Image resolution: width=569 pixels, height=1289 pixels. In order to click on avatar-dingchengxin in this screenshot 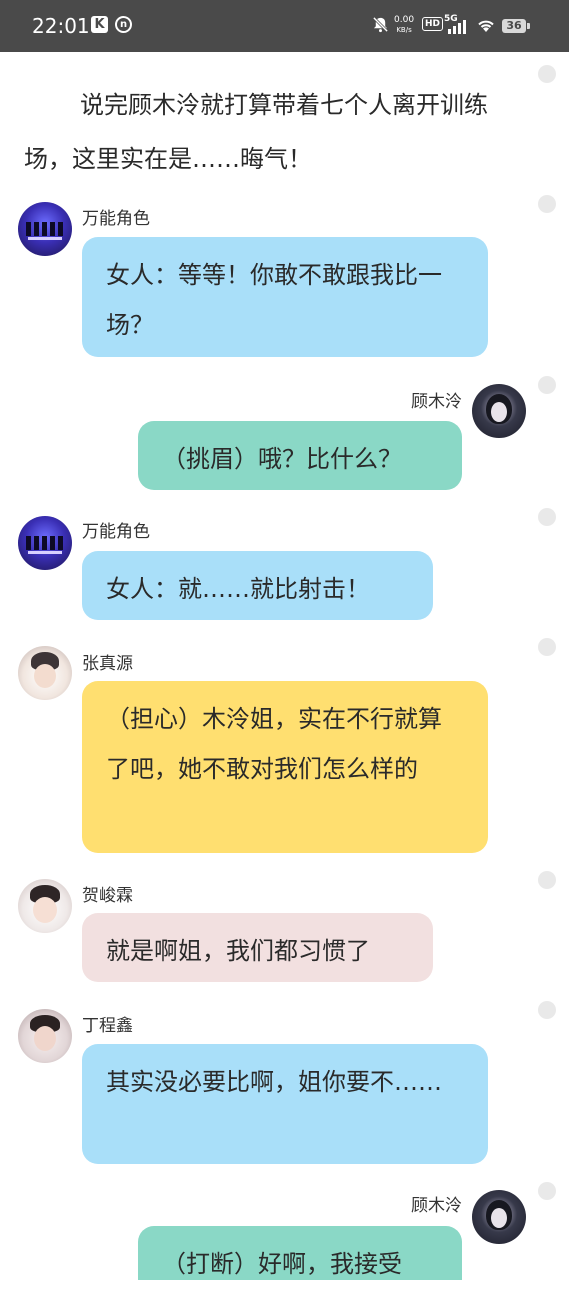, I will do `click(45, 1036)`.